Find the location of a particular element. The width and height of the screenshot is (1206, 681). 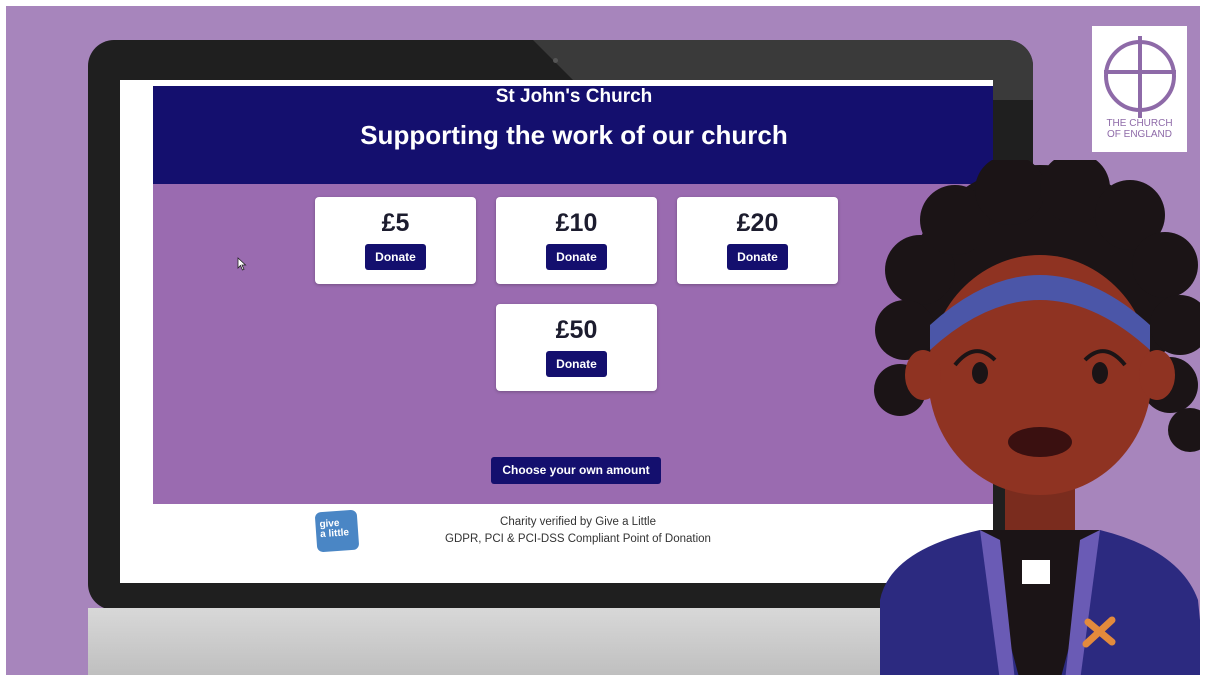

donation-card-50: £50 Donate is located at coordinates (576, 347).